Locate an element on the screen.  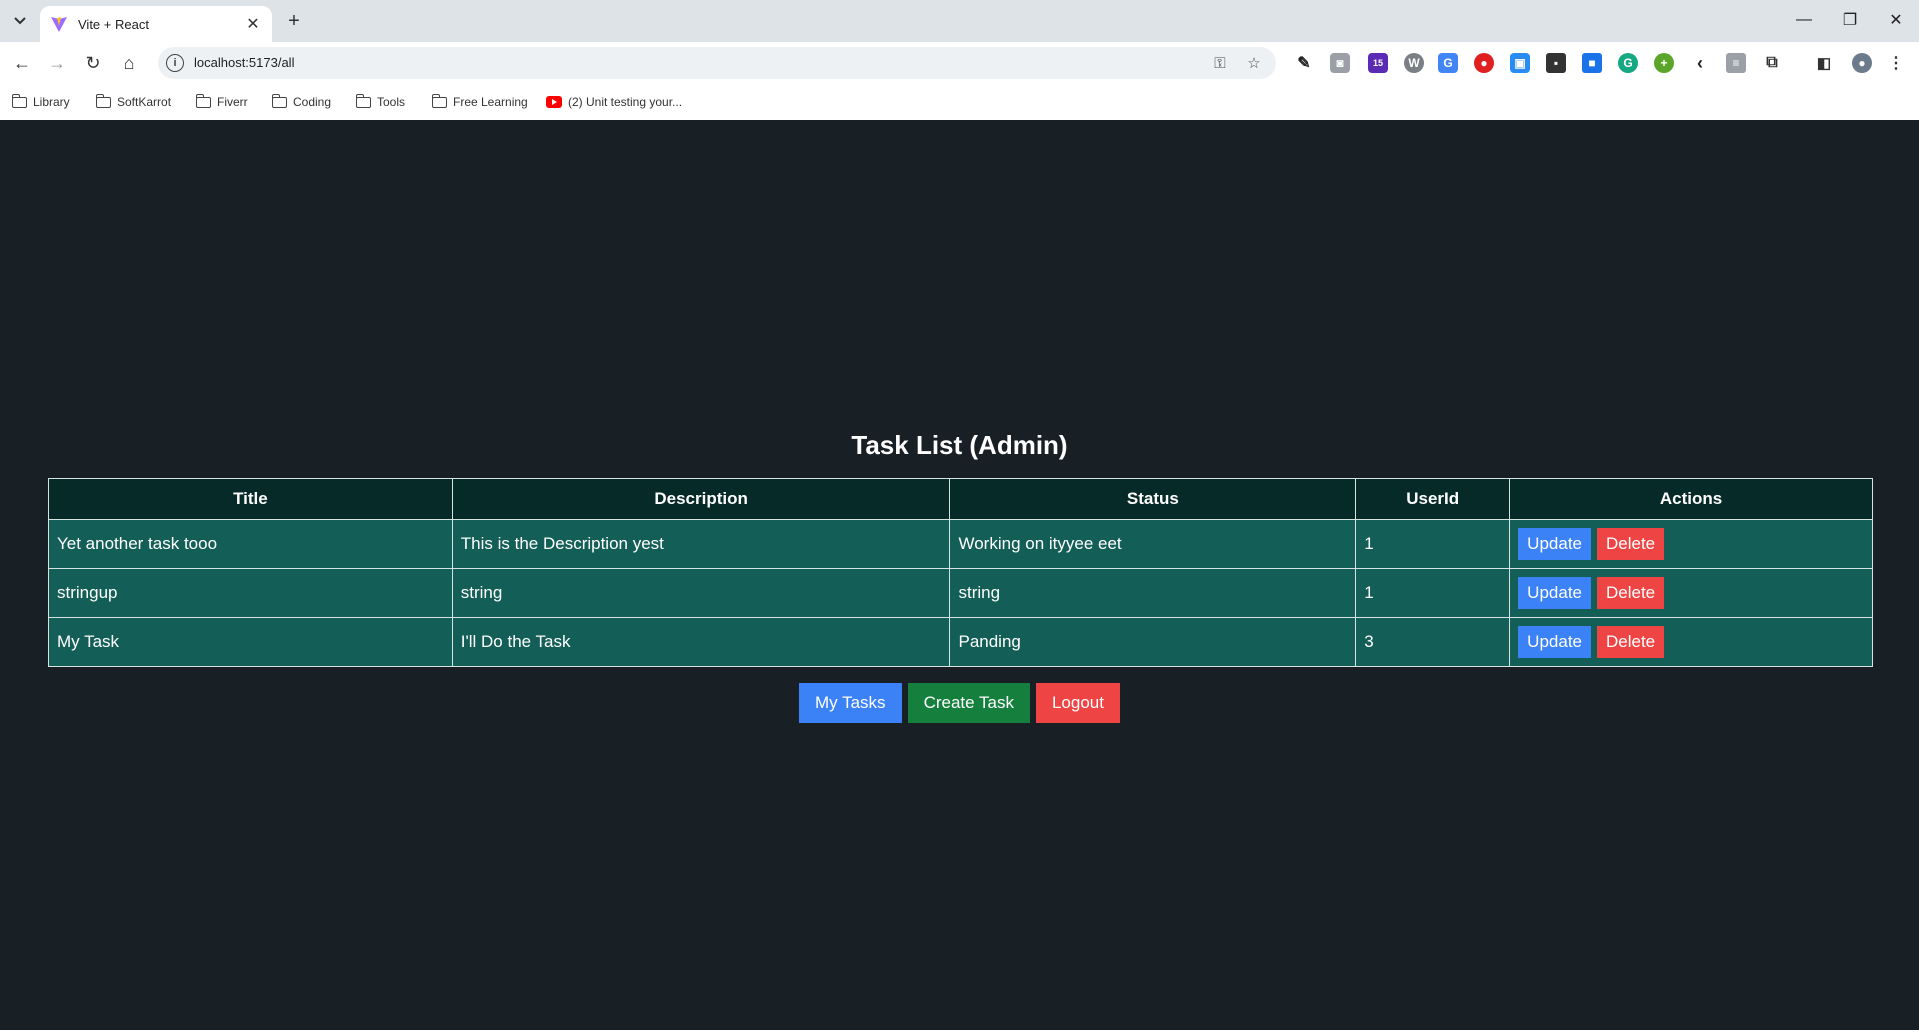
page-actions: My Tasks Create Task Logout is located at coordinates (959, 703).